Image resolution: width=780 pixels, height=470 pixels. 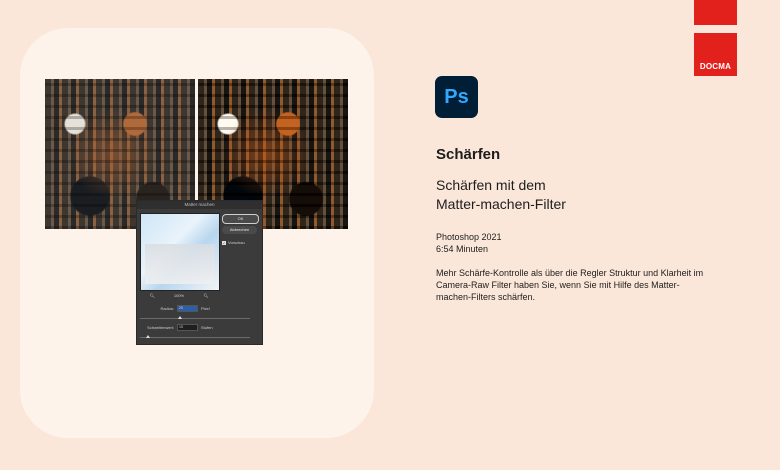 What do you see at coordinates (167, 308) in the screenshot?
I see `radius-label: Radius:` at bounding box center [167, 308].